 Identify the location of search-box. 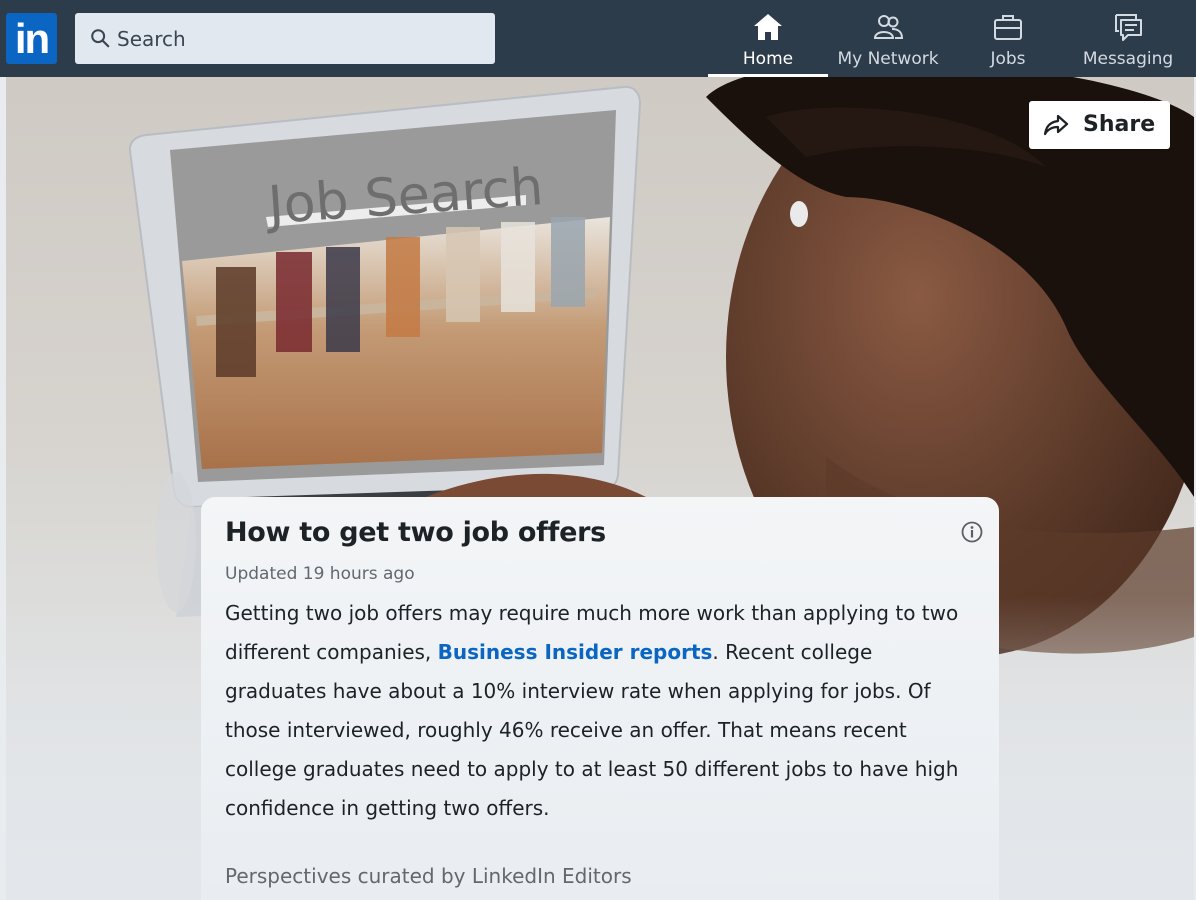
(285, 38).